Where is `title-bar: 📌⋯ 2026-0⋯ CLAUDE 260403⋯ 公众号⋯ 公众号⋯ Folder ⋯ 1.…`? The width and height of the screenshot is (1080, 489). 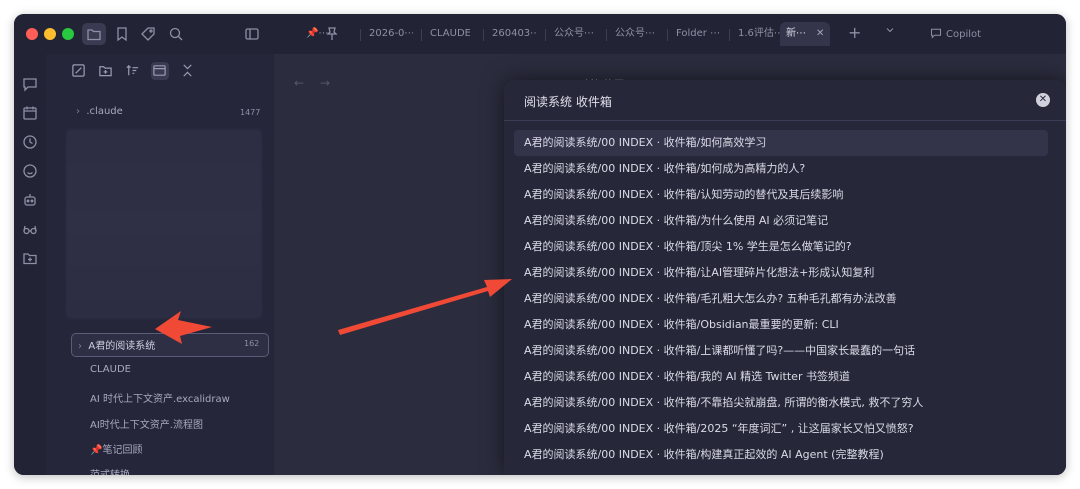 title-bar: 📌⋯ 2026-0⋯ CLAUDE 260403⋯ 公众号⋯ 公众号⋯ Folder ⋯ 1.… is located at coordinates (540, 34).